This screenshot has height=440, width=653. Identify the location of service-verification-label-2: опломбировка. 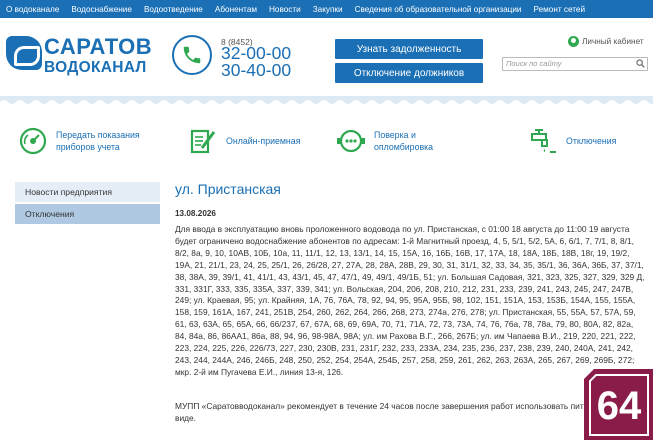
(404, 147).